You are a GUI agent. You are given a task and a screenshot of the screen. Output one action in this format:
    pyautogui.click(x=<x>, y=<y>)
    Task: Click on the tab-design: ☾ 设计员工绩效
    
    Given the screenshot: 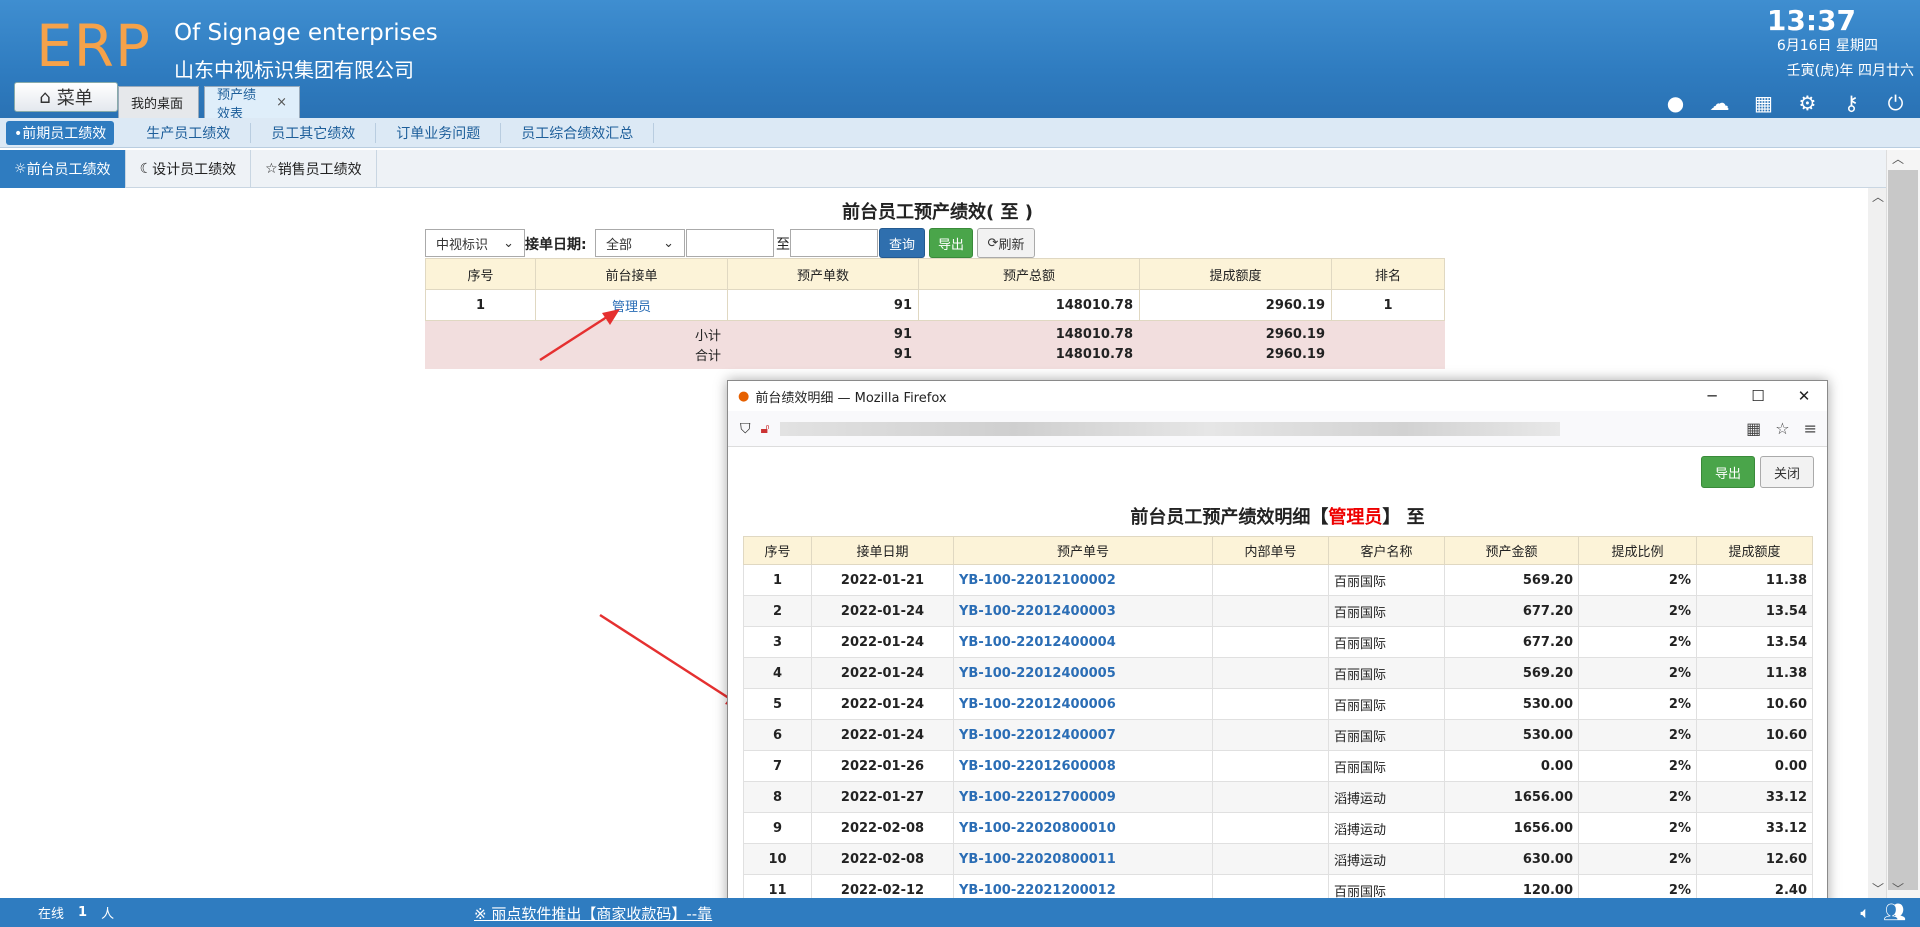 What is the action you would take?
    pyautogui.click(x=189, y=169)
    